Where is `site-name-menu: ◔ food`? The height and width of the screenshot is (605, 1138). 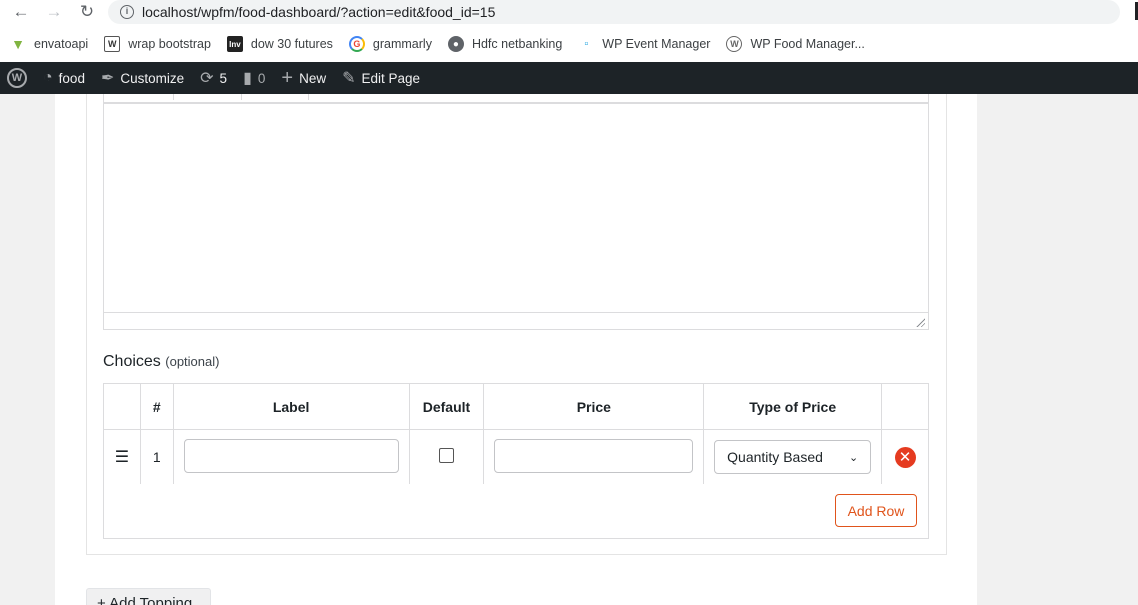 site-name-menu: ◔ food is located at coordinates (64, 78).